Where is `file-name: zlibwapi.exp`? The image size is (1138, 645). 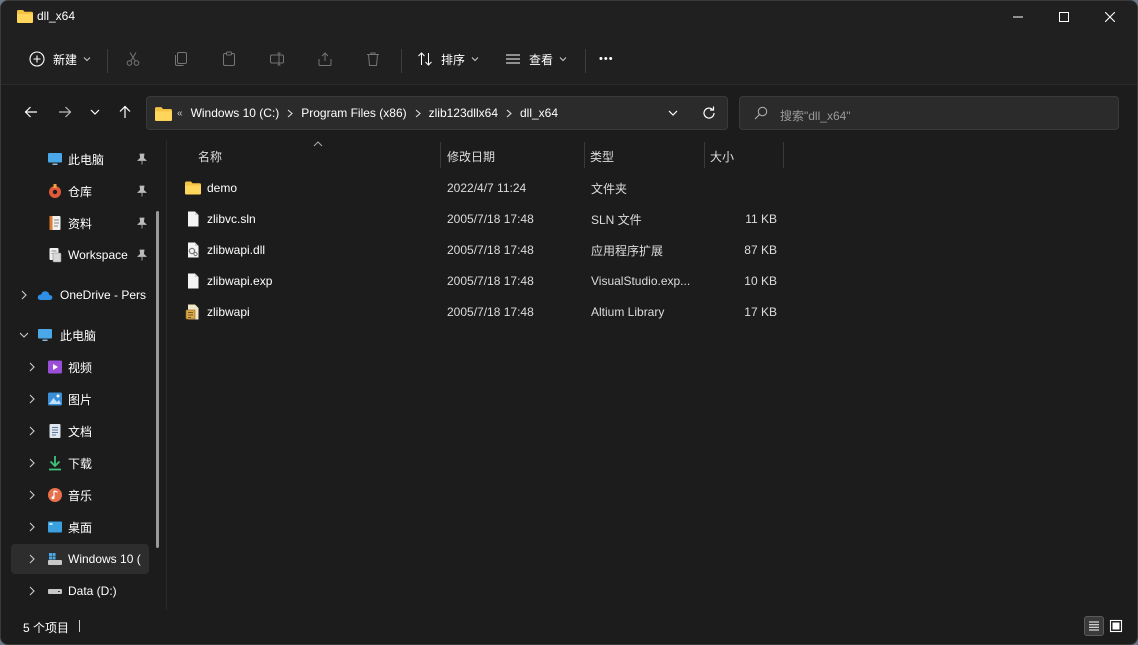 file-name: zlibwapi.exp is located at coordinates (240, 281).